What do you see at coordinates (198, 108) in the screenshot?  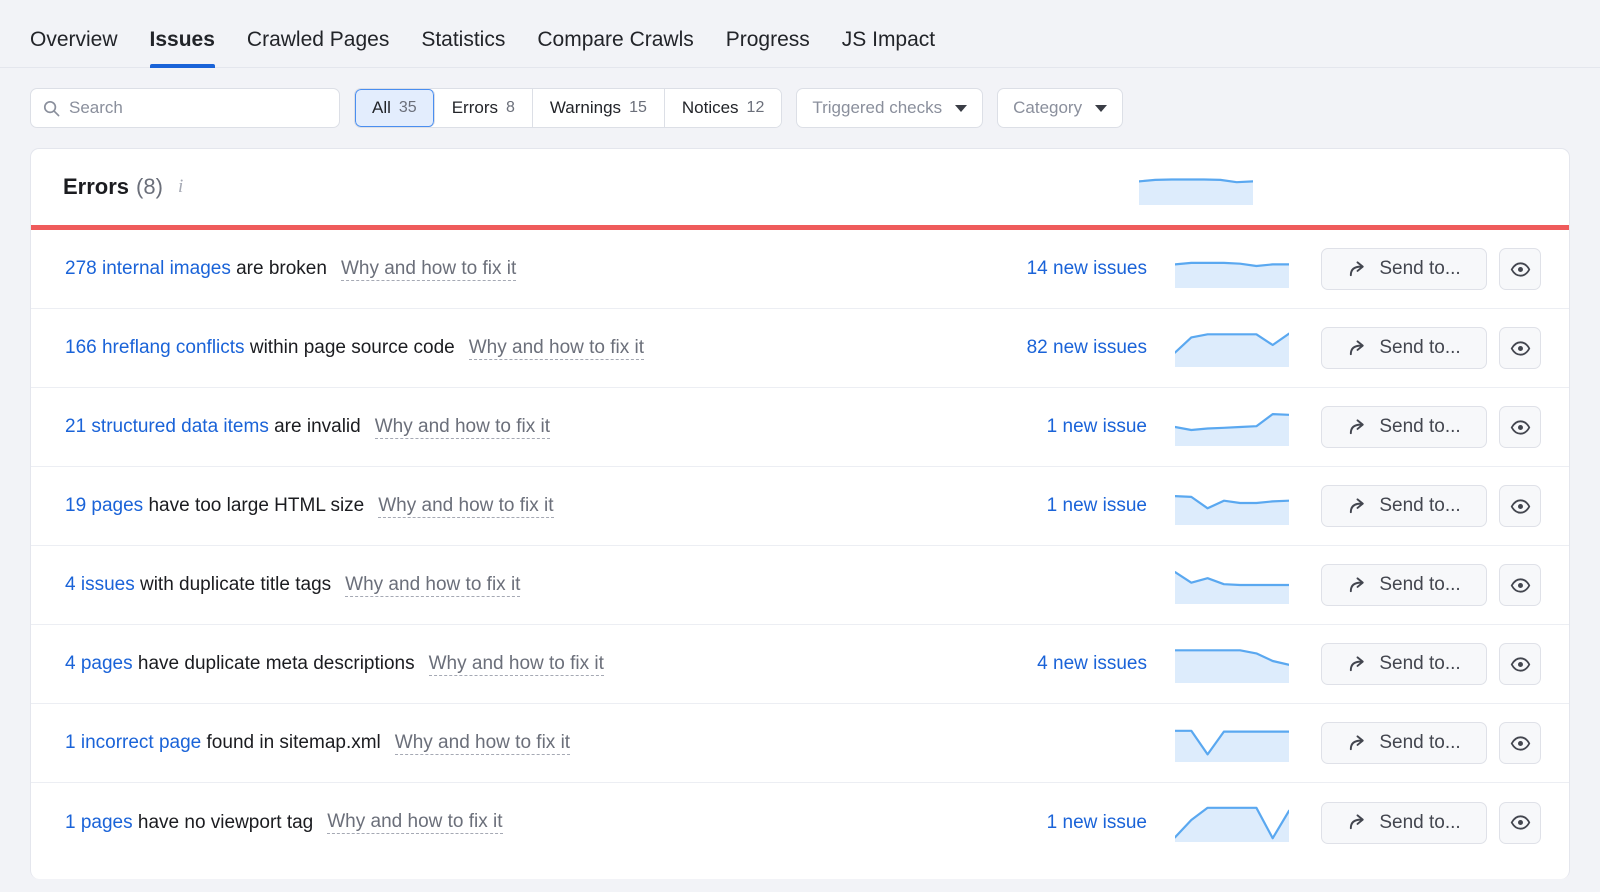 I see `search-input` at bounding box center [198, 108].